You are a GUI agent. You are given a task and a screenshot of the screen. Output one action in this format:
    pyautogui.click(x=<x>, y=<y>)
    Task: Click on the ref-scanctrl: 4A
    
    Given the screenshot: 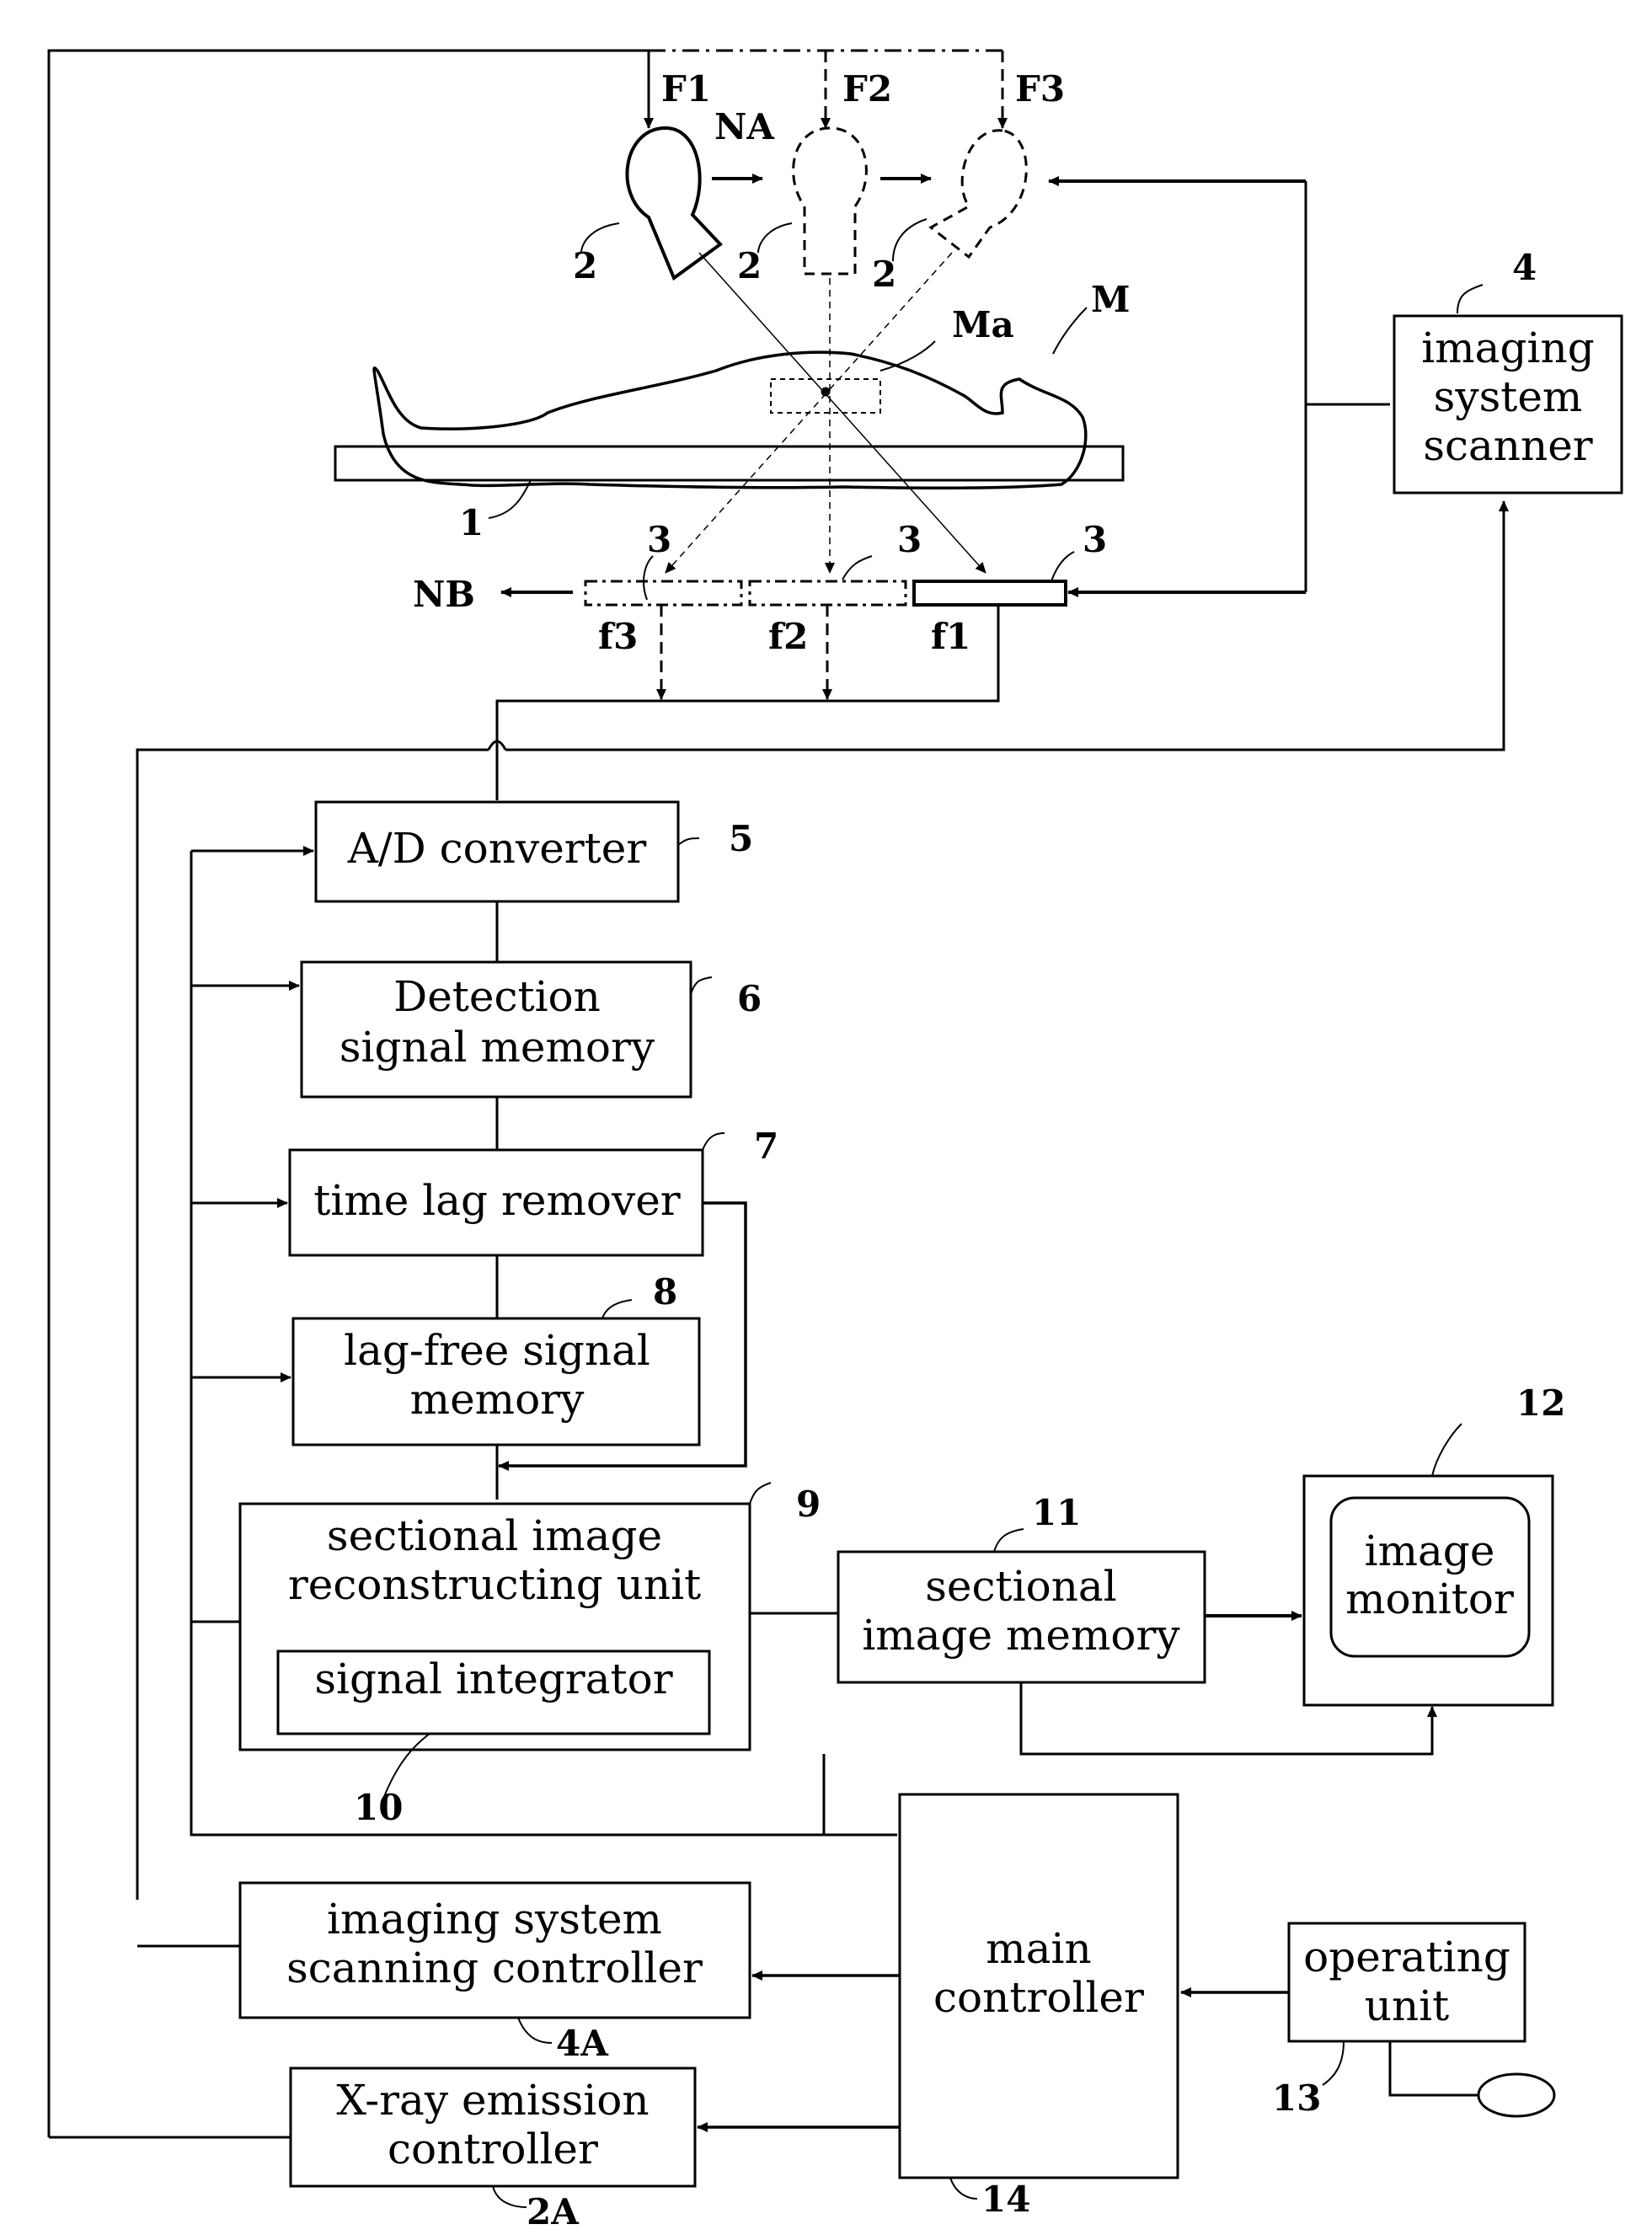 What is the action you would take?
    pyautogui.click(x=582, y=2043)
    